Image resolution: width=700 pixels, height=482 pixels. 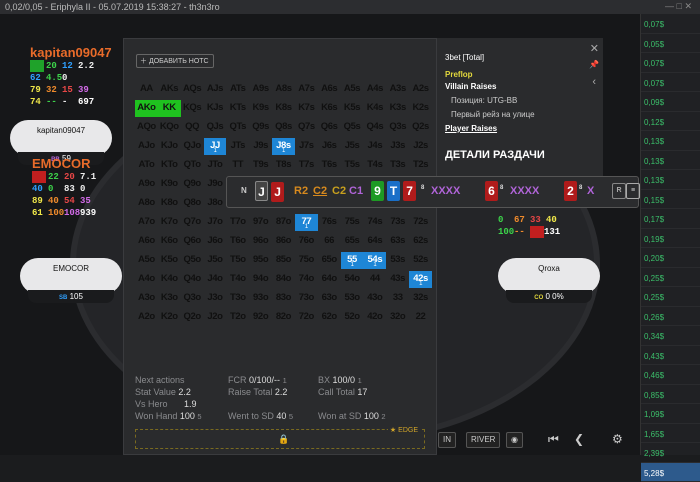 I want to click on range-cell: 42s1, so click(x=420, y=279).